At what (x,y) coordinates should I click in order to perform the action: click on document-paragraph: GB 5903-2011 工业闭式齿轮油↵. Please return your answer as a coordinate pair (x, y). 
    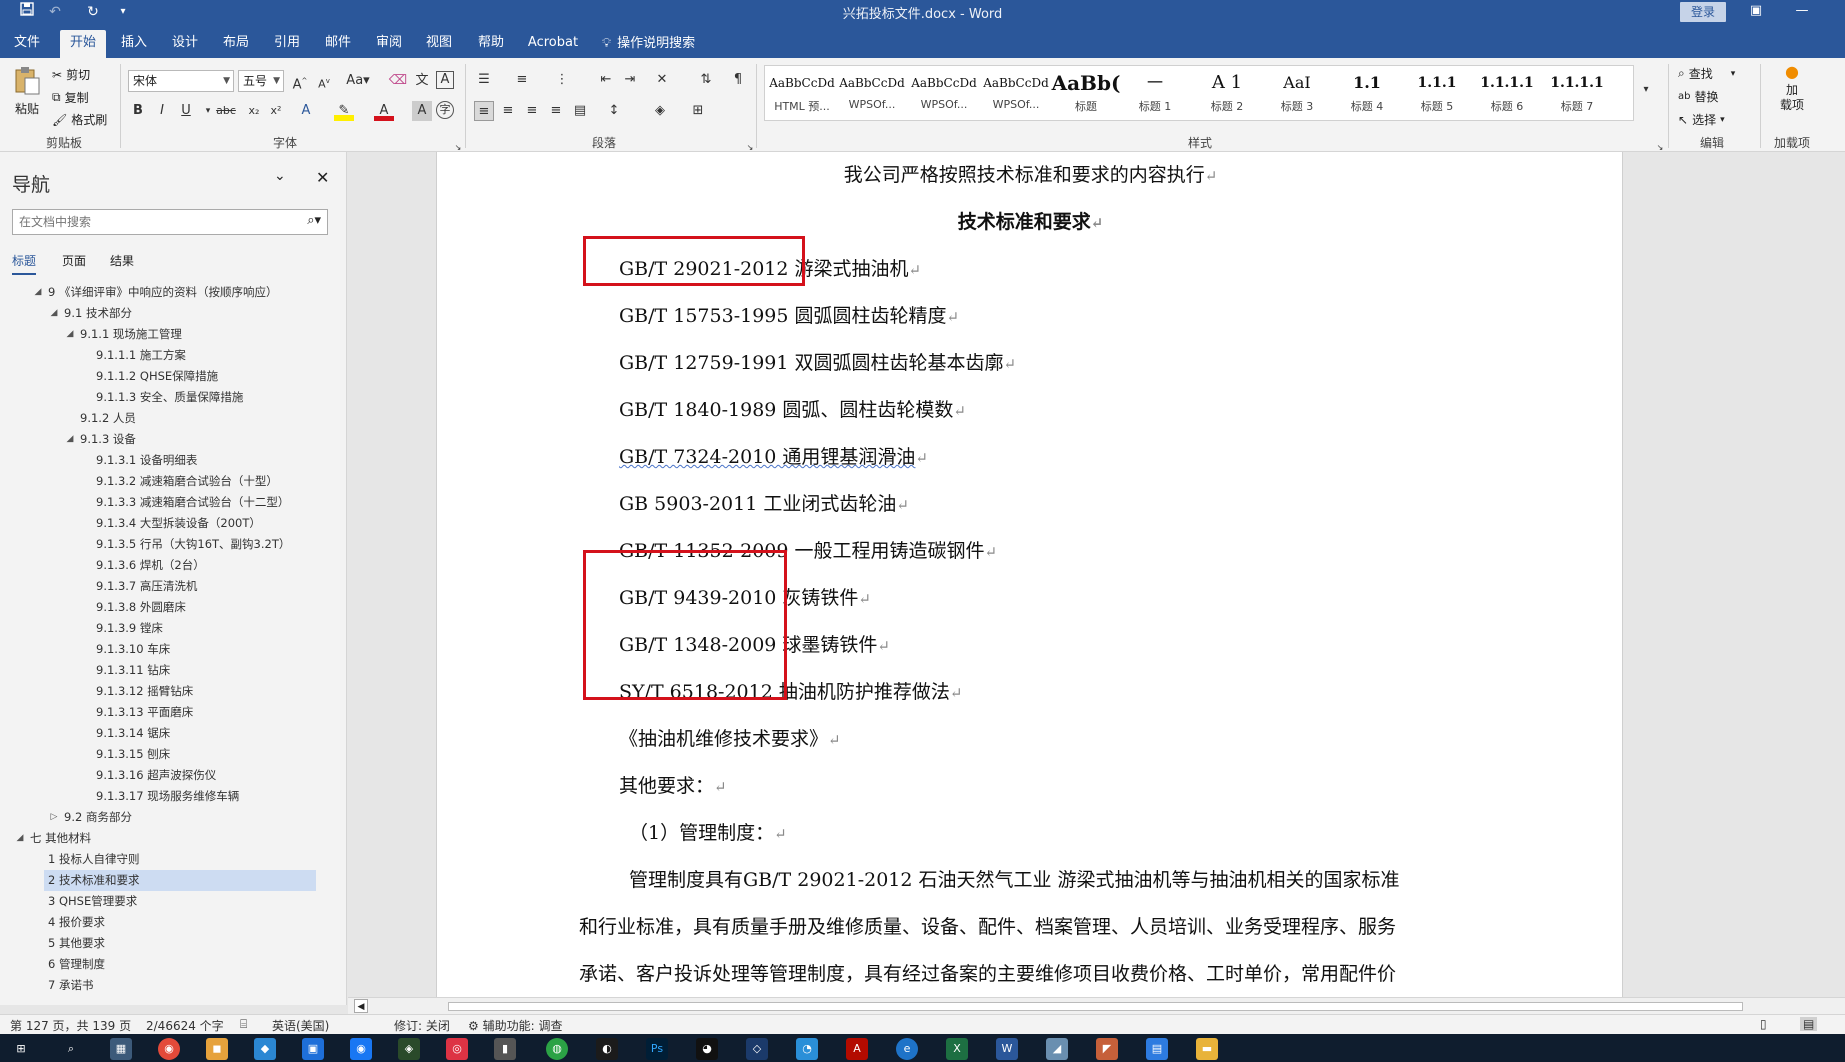
    Looking at the image, I should click on (764, 502).